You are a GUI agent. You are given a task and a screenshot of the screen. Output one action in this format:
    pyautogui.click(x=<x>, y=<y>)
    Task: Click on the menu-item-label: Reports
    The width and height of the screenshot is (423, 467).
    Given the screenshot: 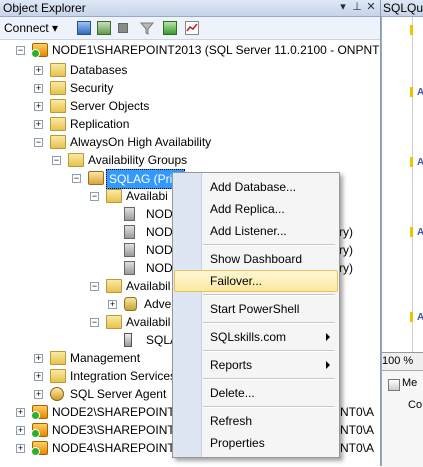 What is the action you would take?
    pyautogui.click(x=231, y=365)
    